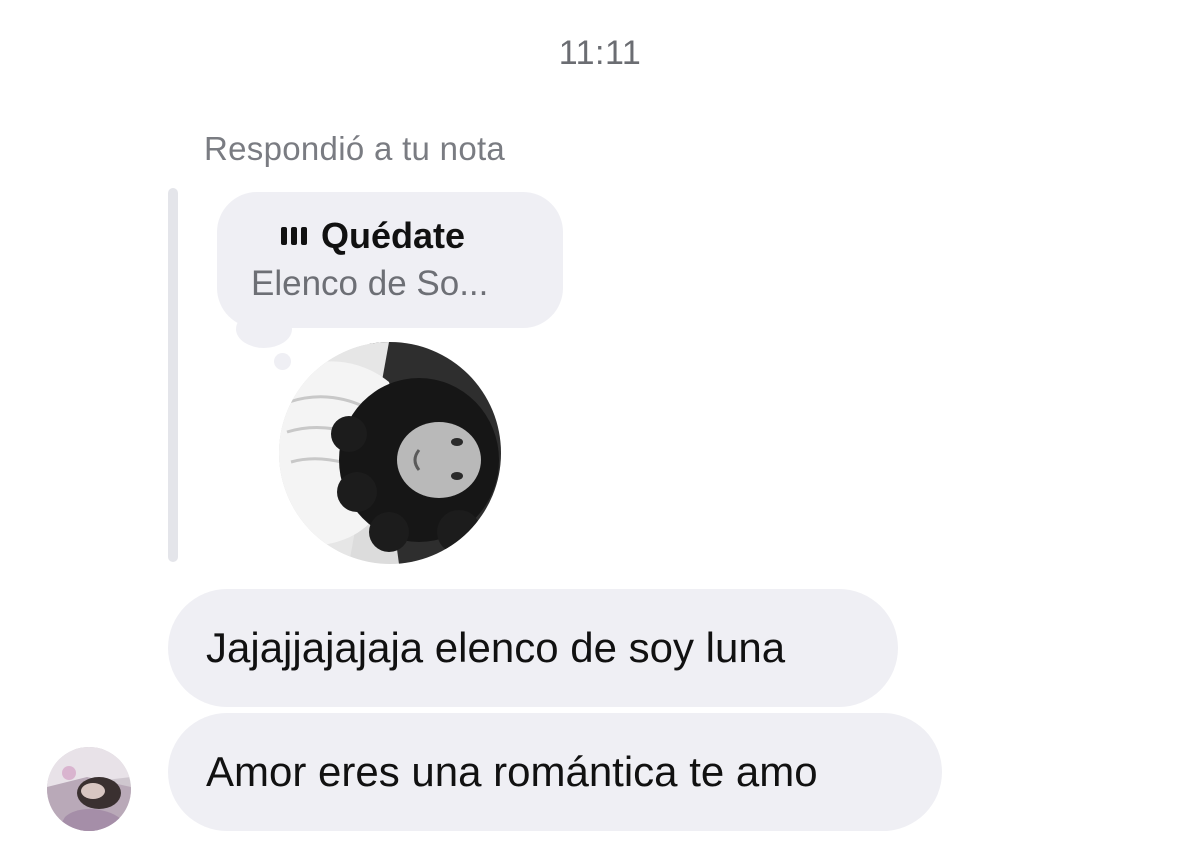 This screenshot has height=845, width=1200. What do you see at coordinates (282, 361) in the screenshot?
I see `note-bubble-tail-dot` at bounding box center [282, 361].